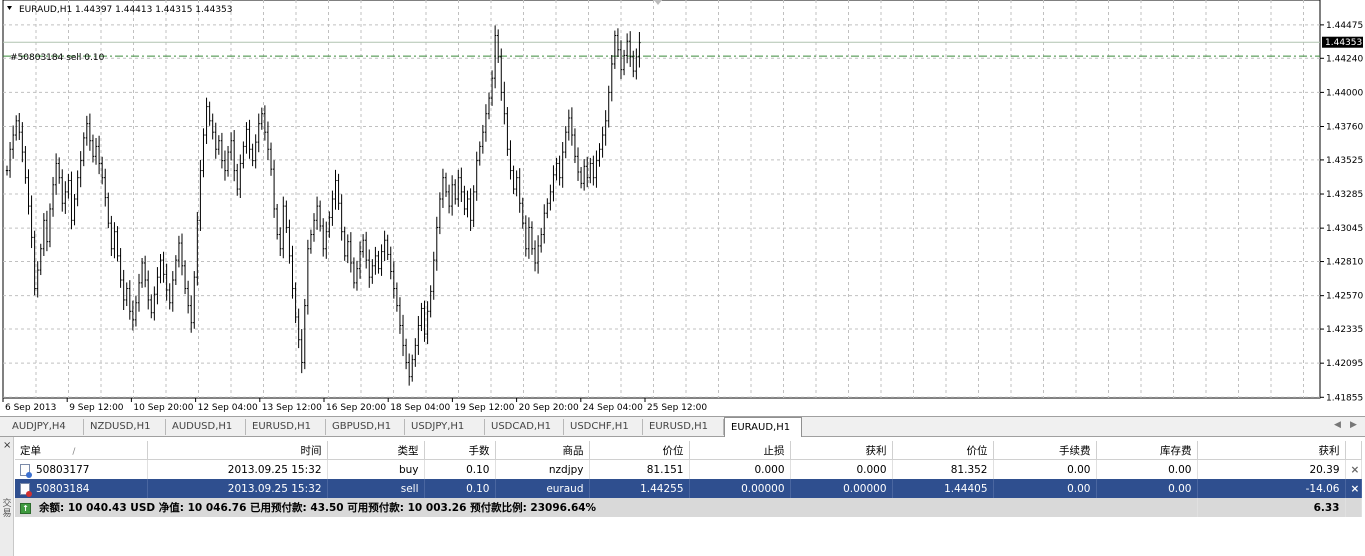  Describe the element at coordinates (763, 427) in the screenshot. I see `chart-tab: EURAUD,H1` at that location.